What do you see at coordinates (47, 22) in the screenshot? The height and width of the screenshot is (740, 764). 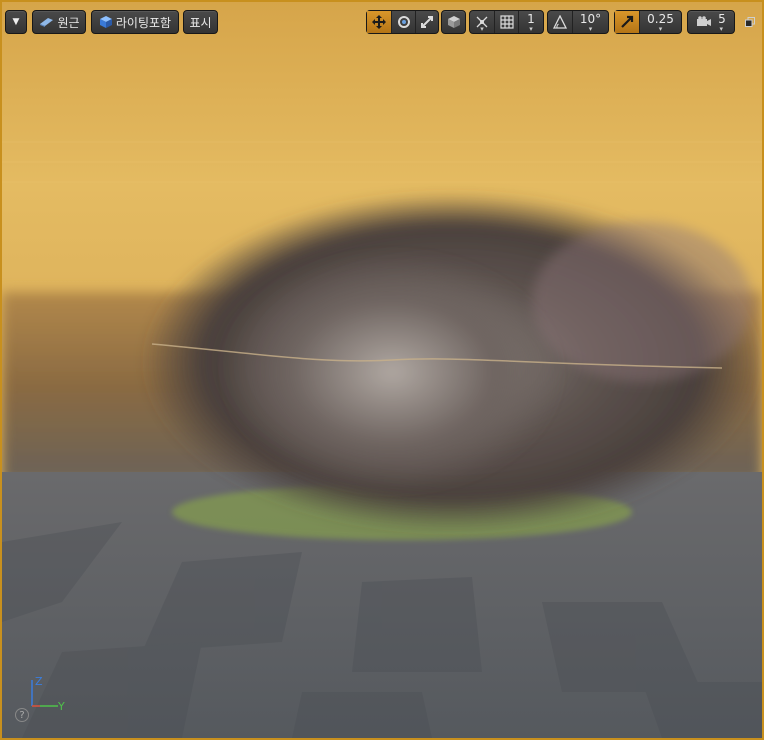 I see `perspective-icon` at bounding box center [47, 22].